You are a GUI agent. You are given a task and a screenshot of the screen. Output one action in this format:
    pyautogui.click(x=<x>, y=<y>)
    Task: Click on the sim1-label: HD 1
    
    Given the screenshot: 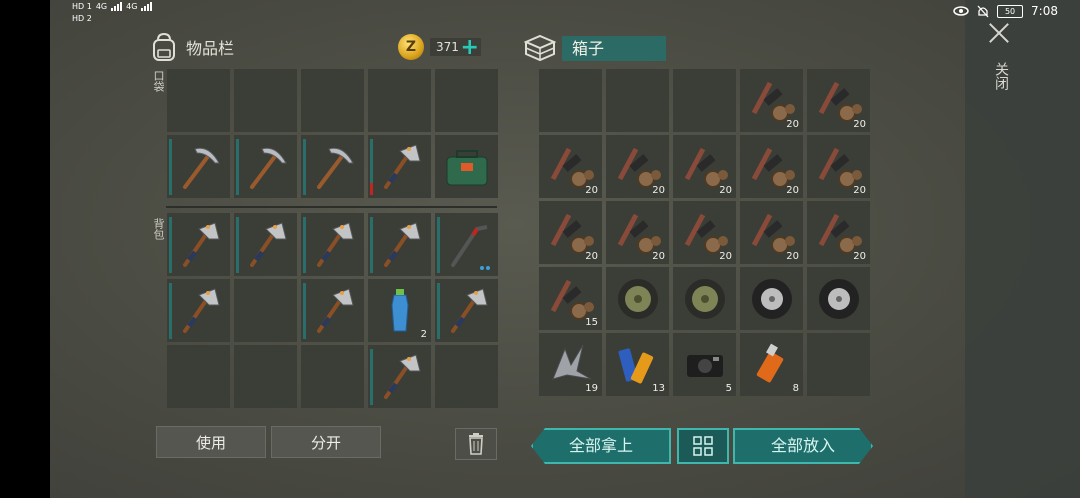 What is the action you would take?
    pyautogui.click(x=82, y=6)
    